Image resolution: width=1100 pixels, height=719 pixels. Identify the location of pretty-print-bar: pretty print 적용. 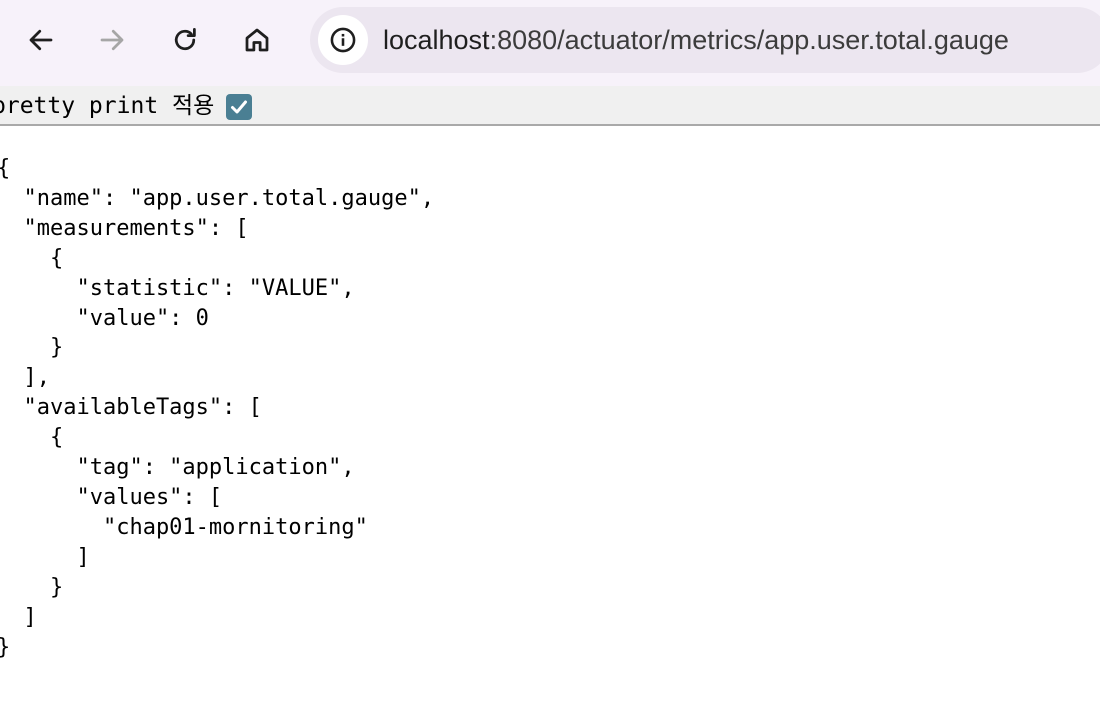
(550, 106).